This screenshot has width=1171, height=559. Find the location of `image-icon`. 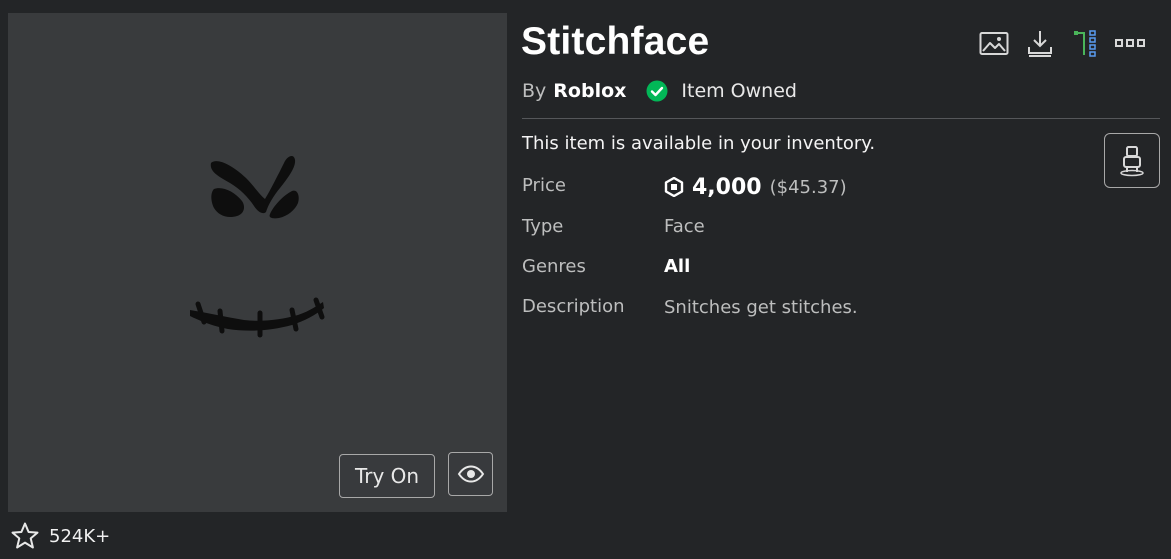

image-icon is located at coordinates (994, 43).